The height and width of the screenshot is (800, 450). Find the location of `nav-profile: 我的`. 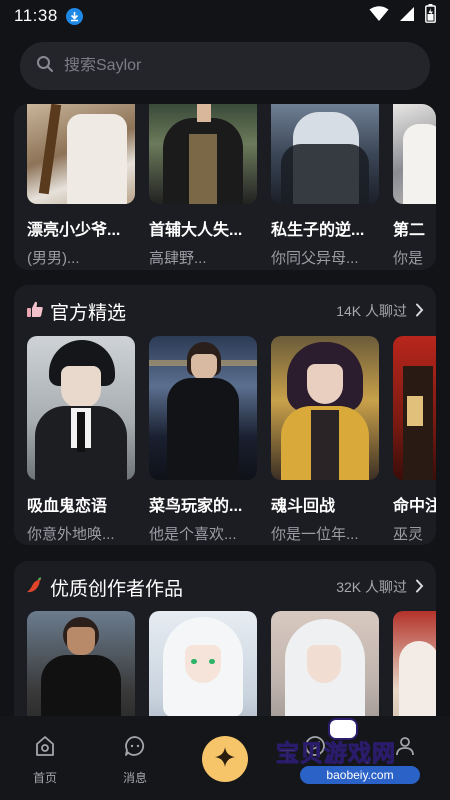

nav-profile: 我的 is located at coordinates (405, 758).